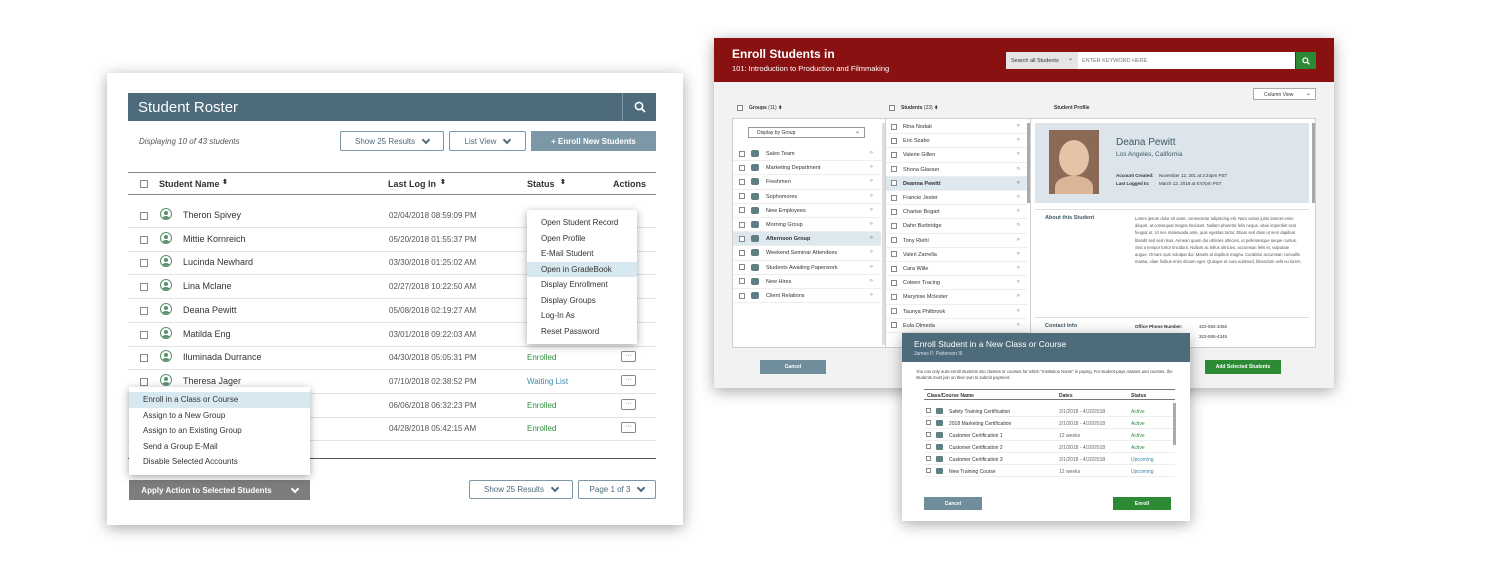  Describe the element at coordinates (957, 198) in the screenshot. I see `student-item: Francie Jester »` at that location.